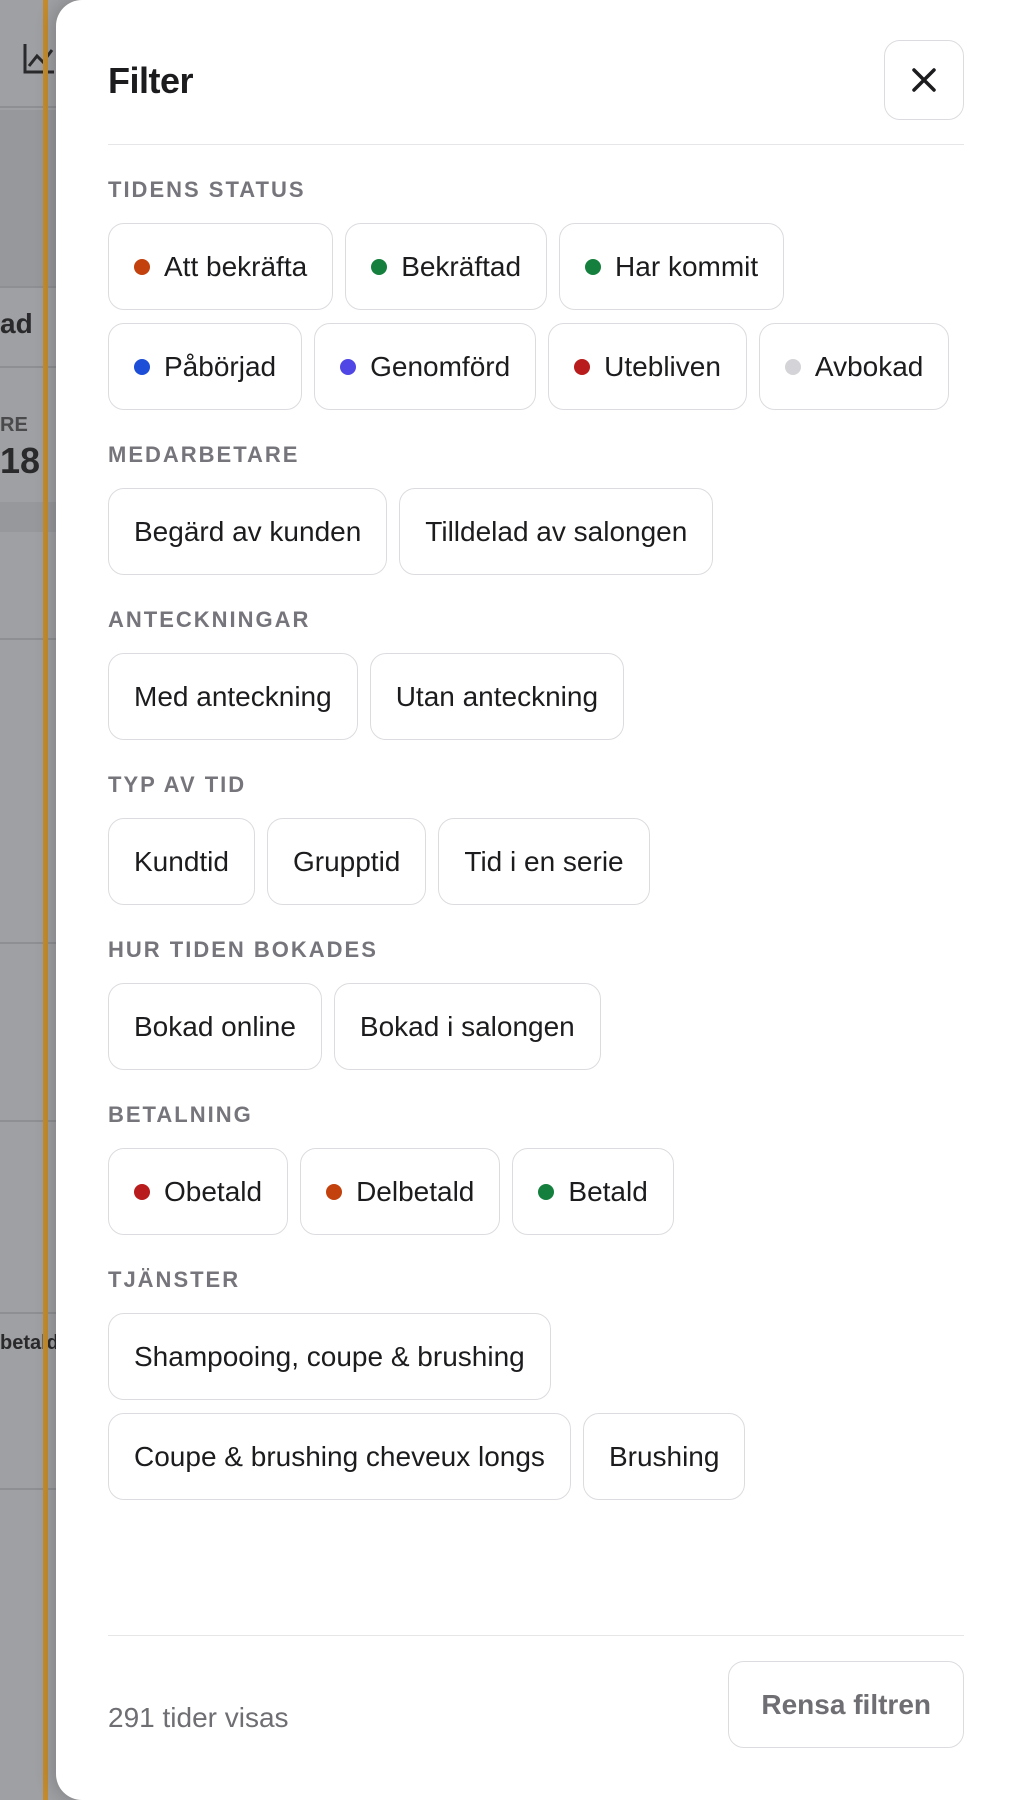  What do you see at coordinates (243, 949) in the screenshot?
I see `section-title: HUR TIDEN BOKADES` at bounding box center [243, 949].